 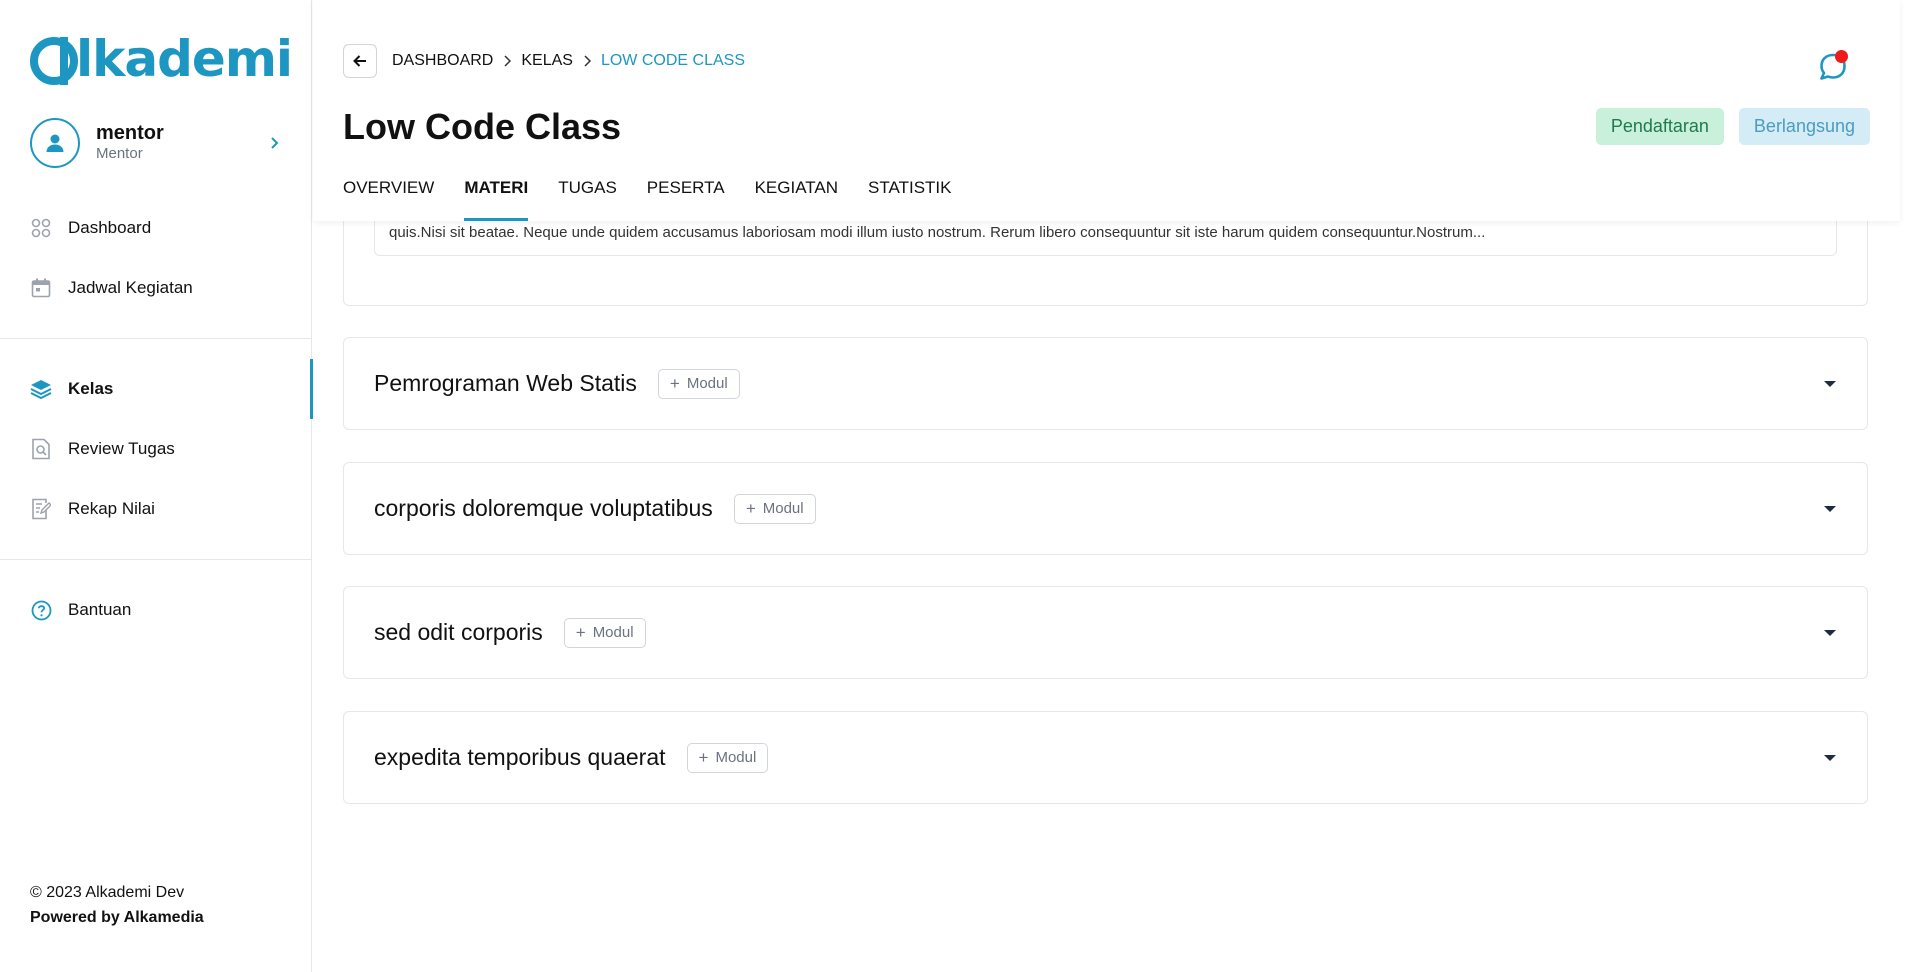 I want to click on breadcrumb-current: LOW CODE CLASS, so click(x=672, y=60).